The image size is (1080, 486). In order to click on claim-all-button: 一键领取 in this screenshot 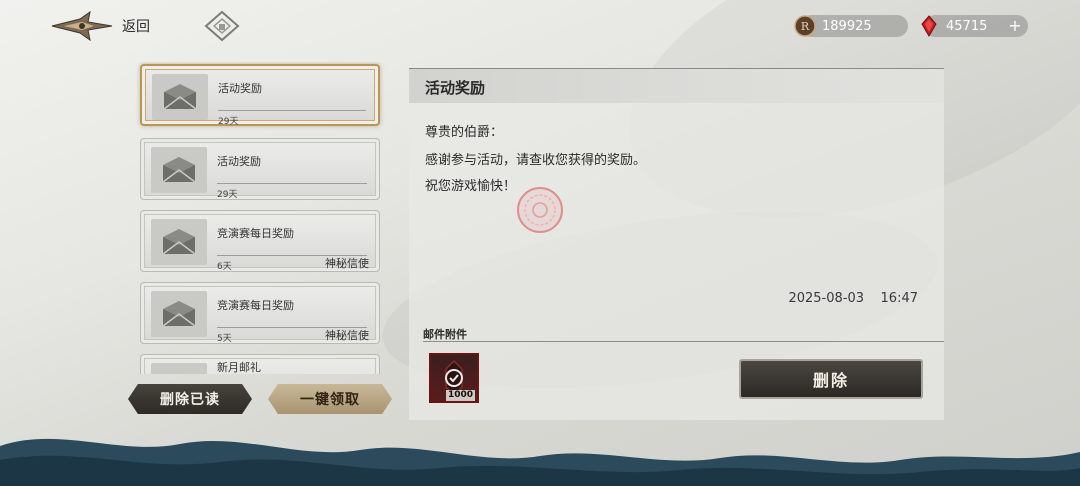, I will do `click(330, 399)`.